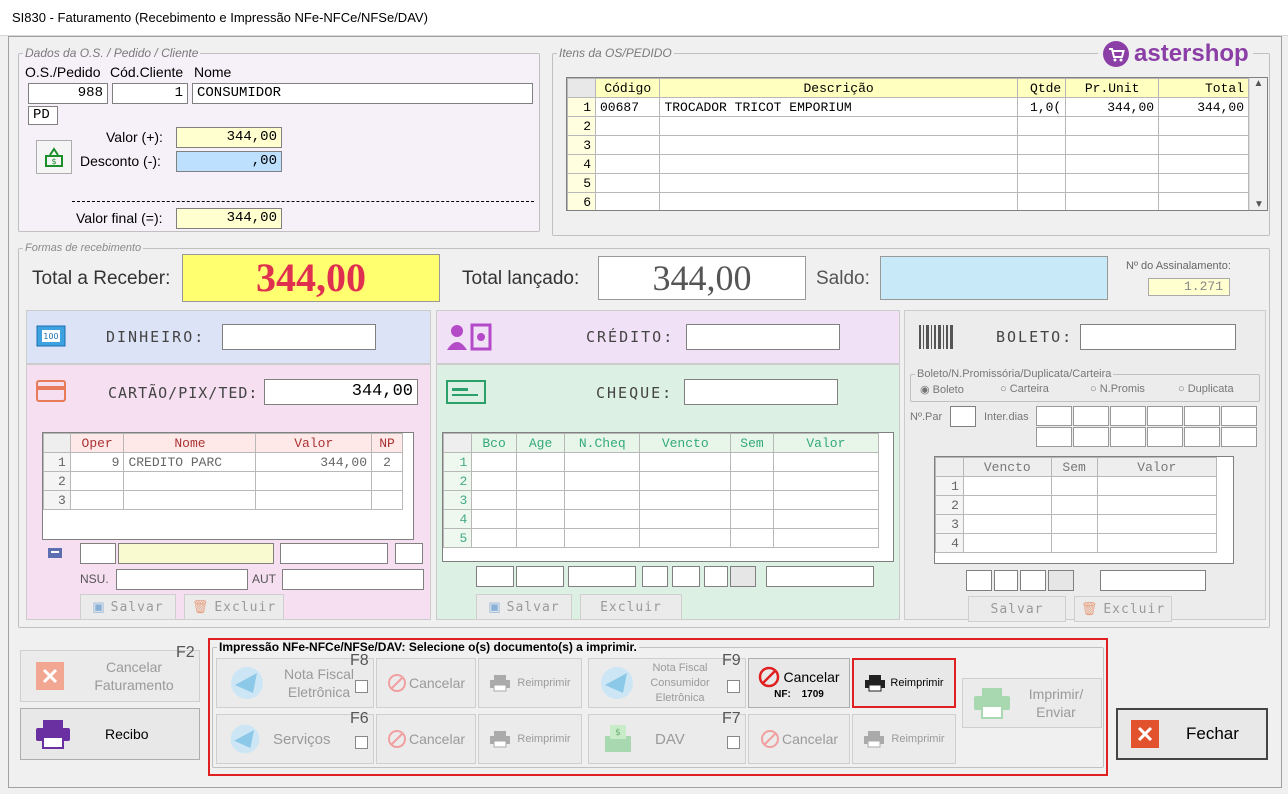 This screenshot has height=794, width=1288. Describe the element at coordinates (627, 88) in the screenshot. I see `col-codigo: Código` at that location.